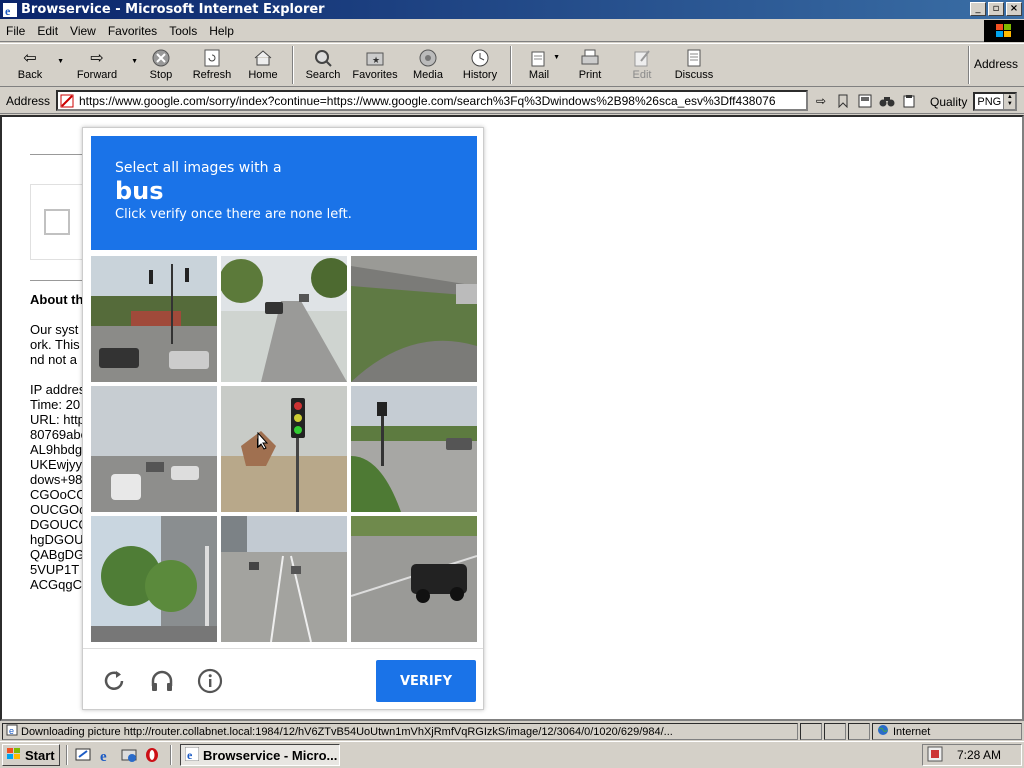 This screenshot has width=1024, height=768. What do you see at coordinates (47, 31) in the screenshot?
I see `menu-edit: Edit` at bounding box center [47, 31].